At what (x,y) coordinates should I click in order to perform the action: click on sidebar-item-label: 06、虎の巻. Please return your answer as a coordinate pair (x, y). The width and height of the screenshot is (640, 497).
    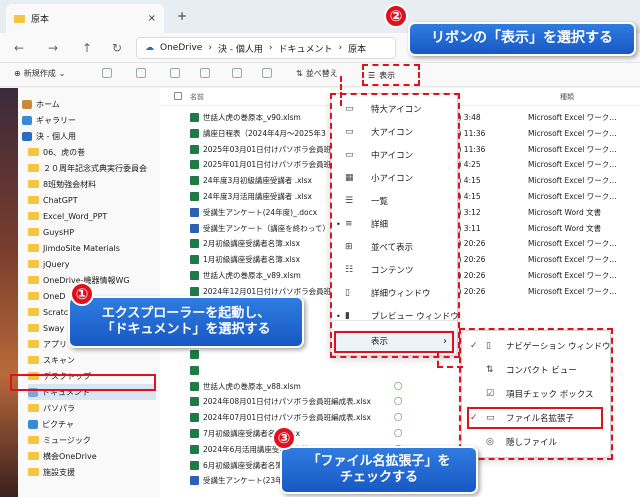
    Looking at the image, I should click on (64, 152).